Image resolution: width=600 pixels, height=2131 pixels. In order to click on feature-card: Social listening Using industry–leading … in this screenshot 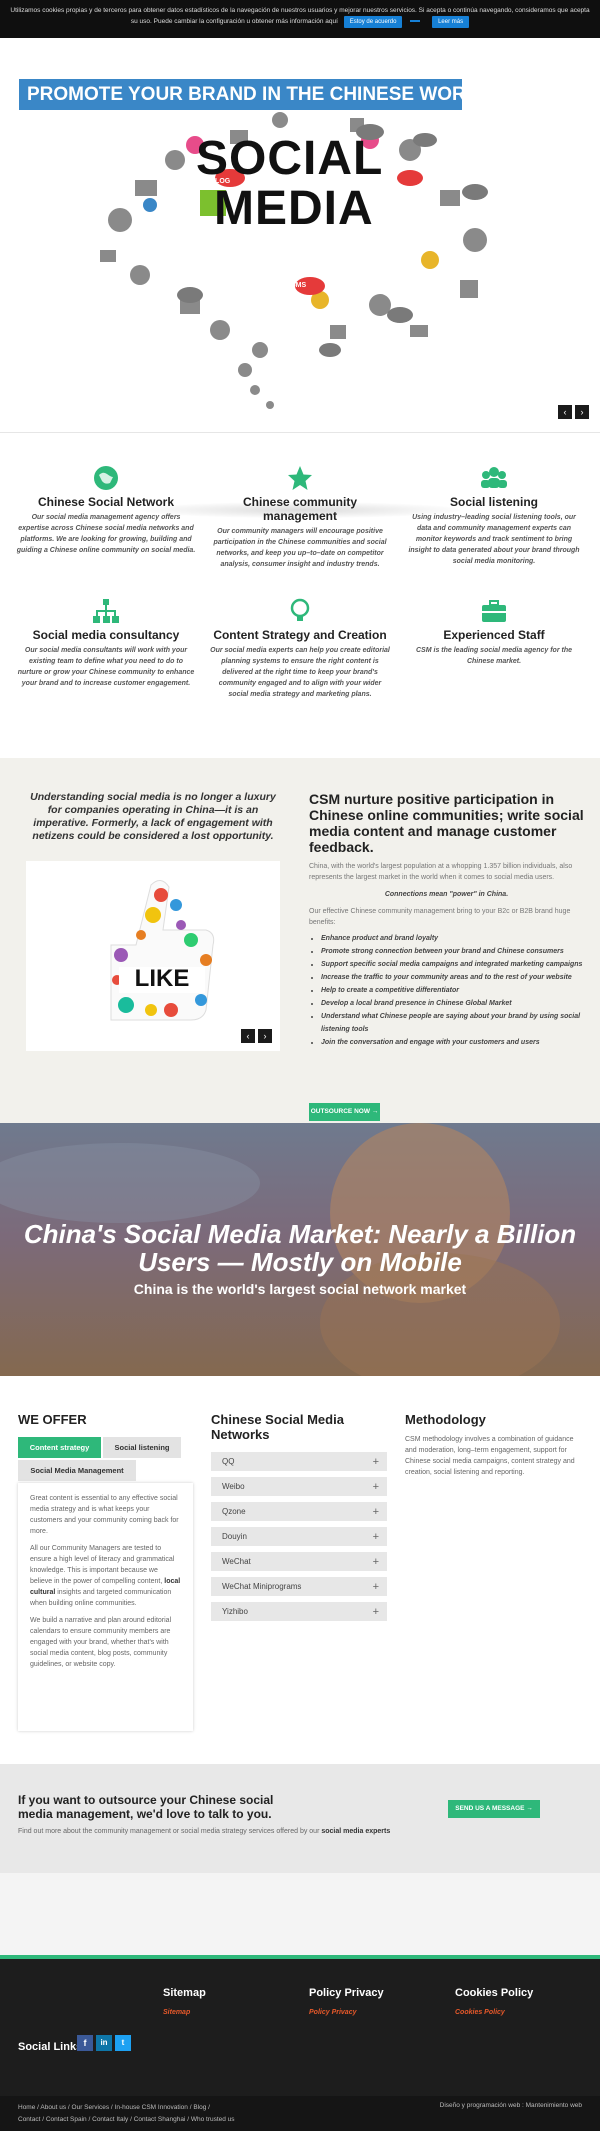, I will do `click(494, 516)`.